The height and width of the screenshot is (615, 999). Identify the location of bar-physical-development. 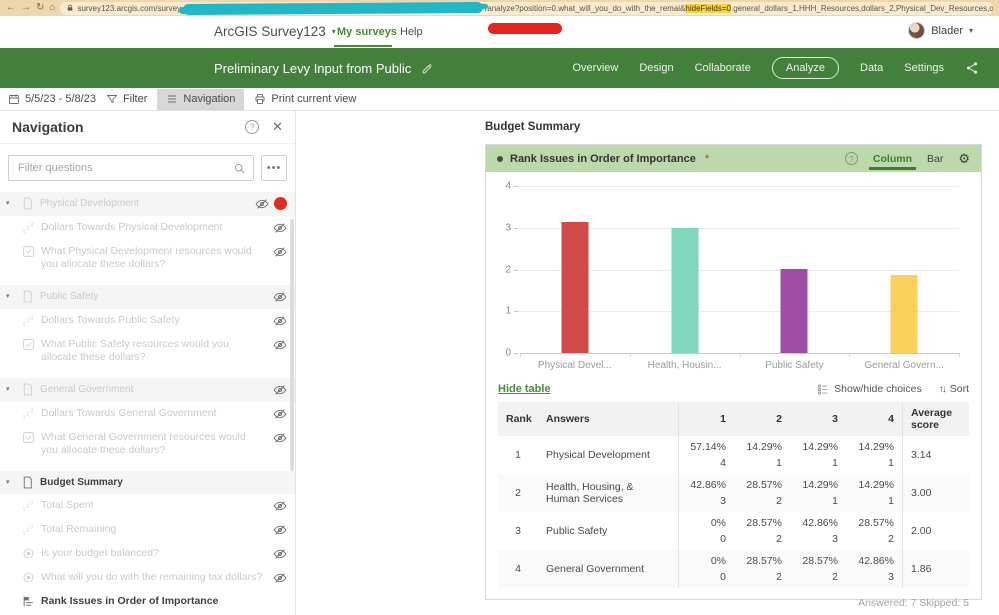
(575, 287).